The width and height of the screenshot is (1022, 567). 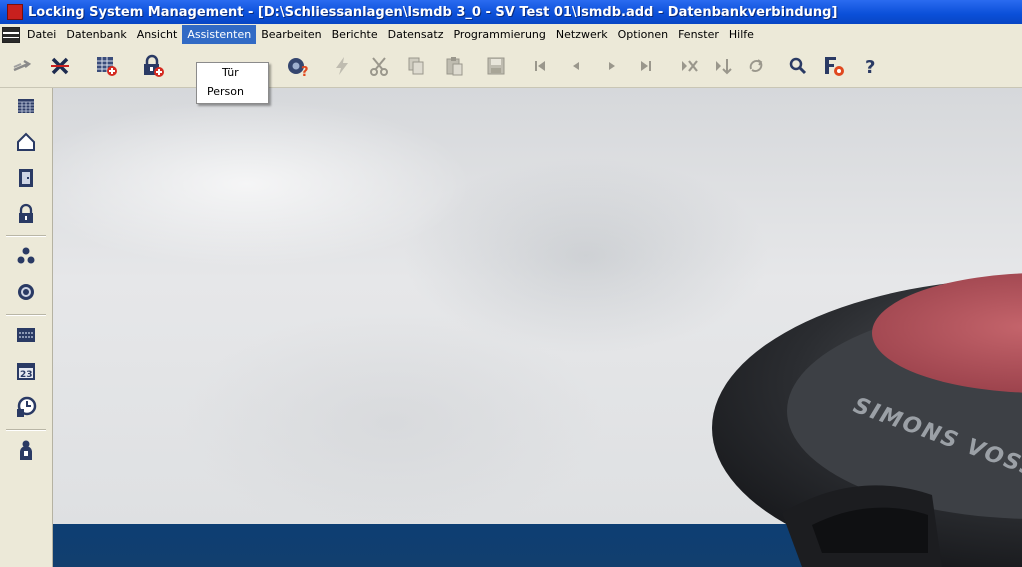 I want to click on time-zone-icon, so click(x=26, y=335).